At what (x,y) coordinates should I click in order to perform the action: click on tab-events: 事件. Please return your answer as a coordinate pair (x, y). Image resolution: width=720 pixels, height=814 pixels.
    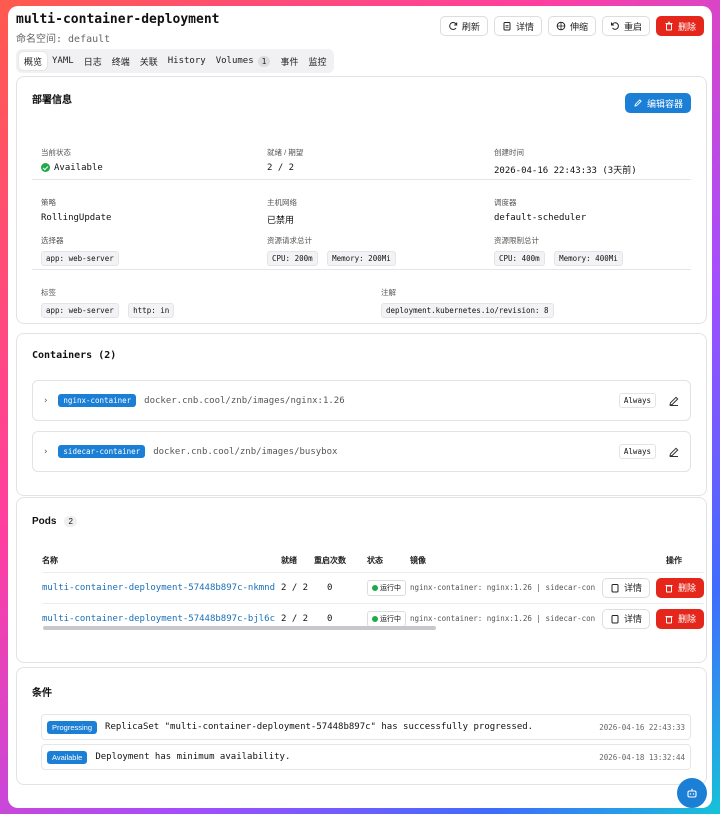
    Looking at the image, I should click on (289, 61).